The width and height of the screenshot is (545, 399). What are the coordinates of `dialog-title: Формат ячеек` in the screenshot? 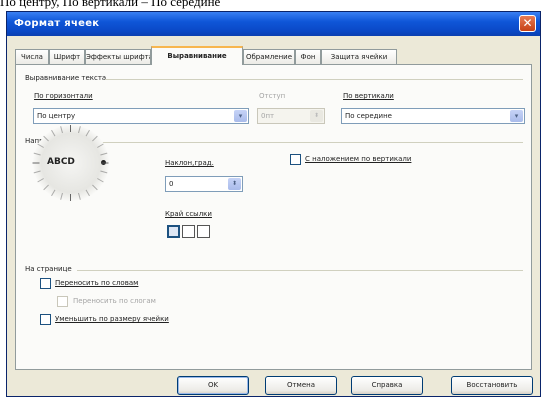 It's located at (57, 23).